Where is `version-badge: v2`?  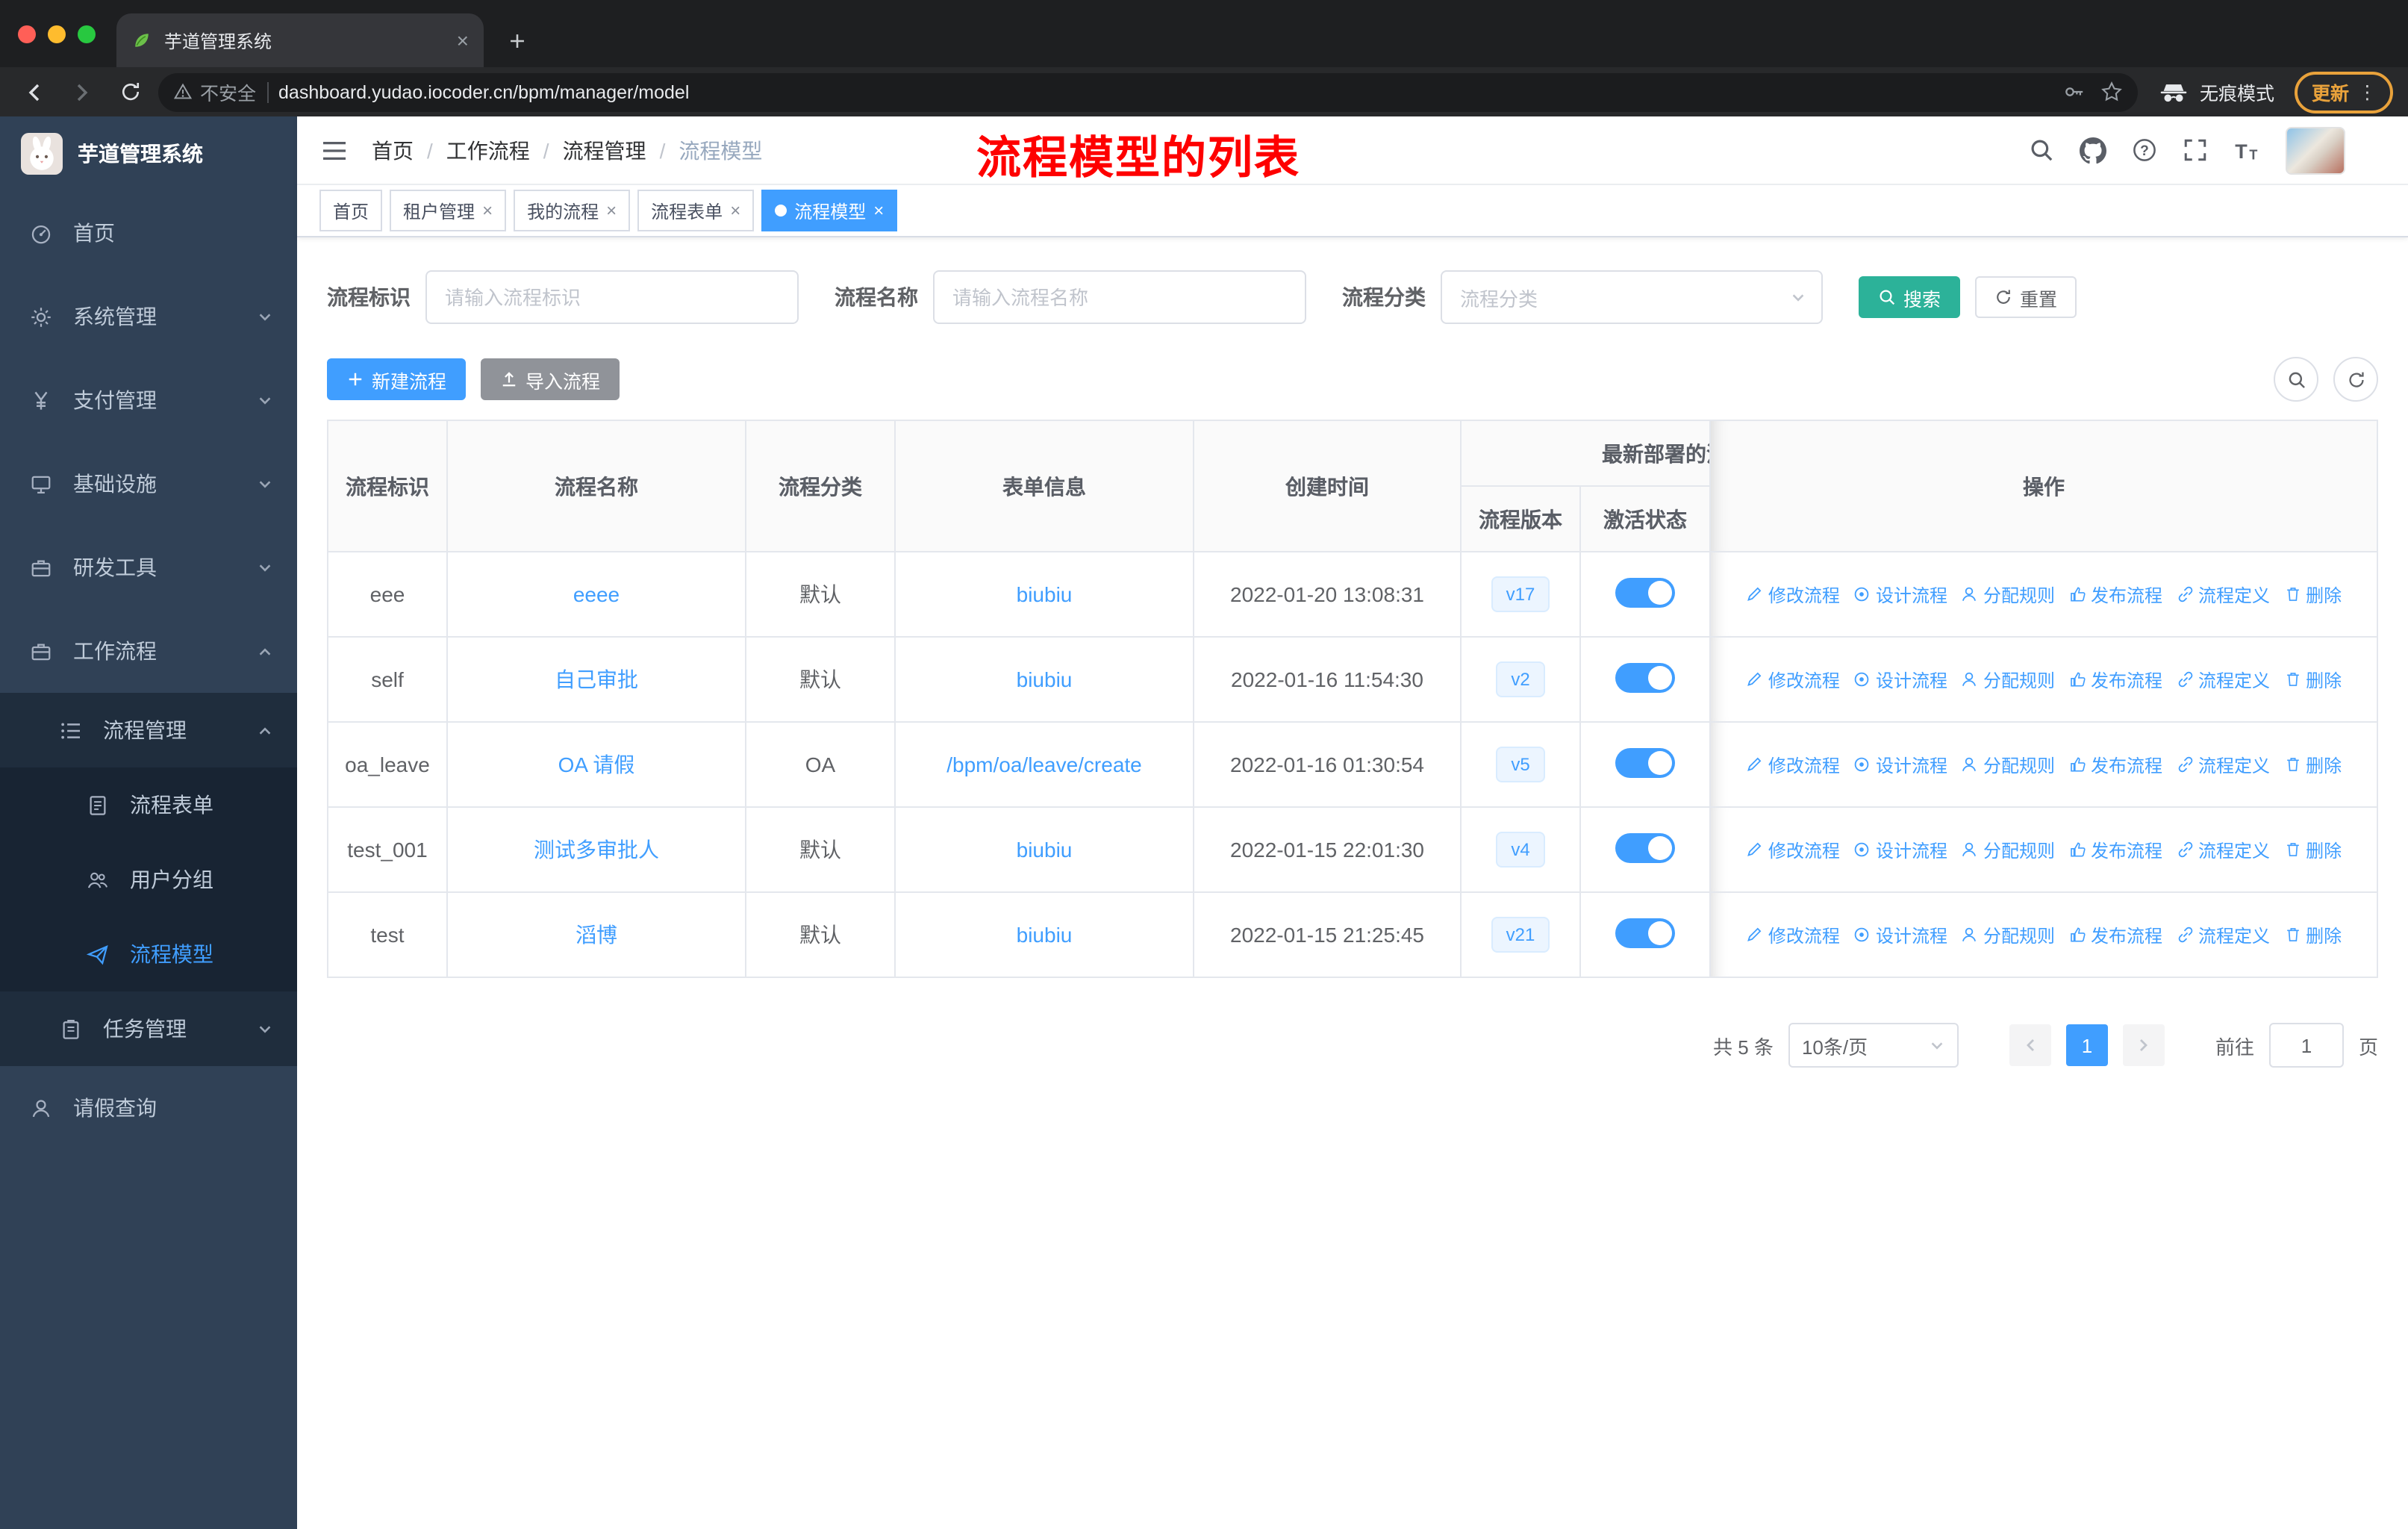
version-badge: v2 is located at coordinates (1520, 679).